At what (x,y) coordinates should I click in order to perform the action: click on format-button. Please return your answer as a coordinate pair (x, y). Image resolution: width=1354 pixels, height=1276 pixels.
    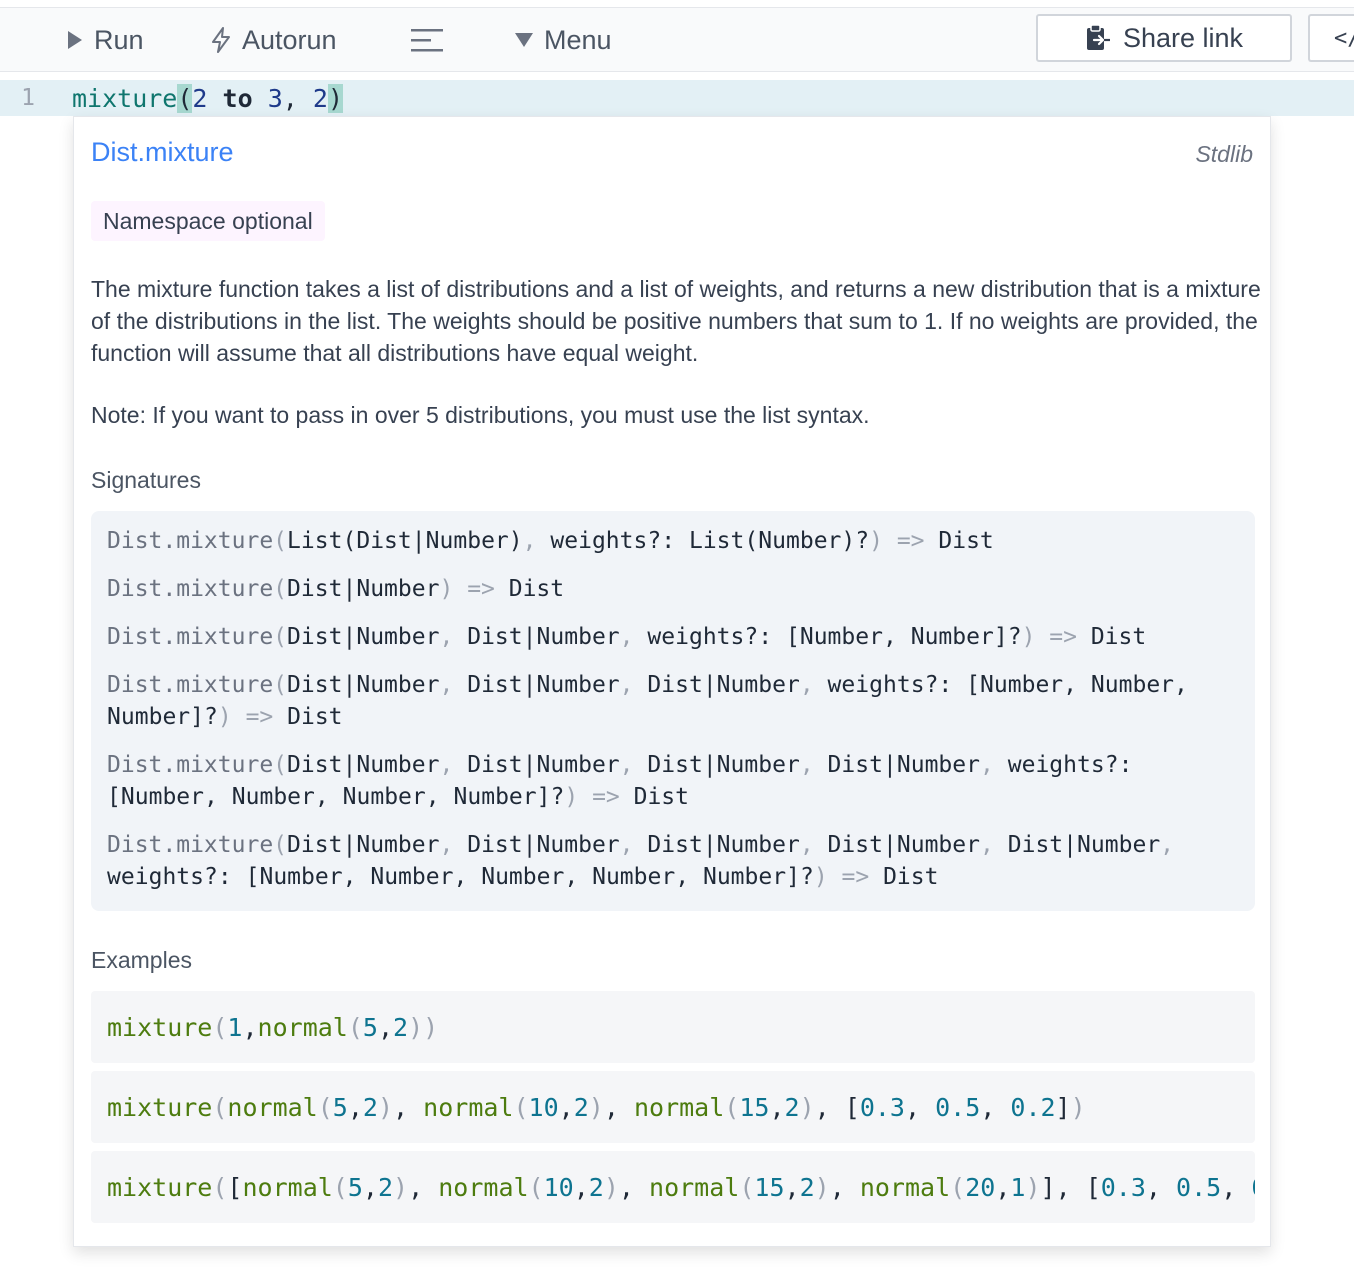
    Looking at the image, I should click on (432, 40).